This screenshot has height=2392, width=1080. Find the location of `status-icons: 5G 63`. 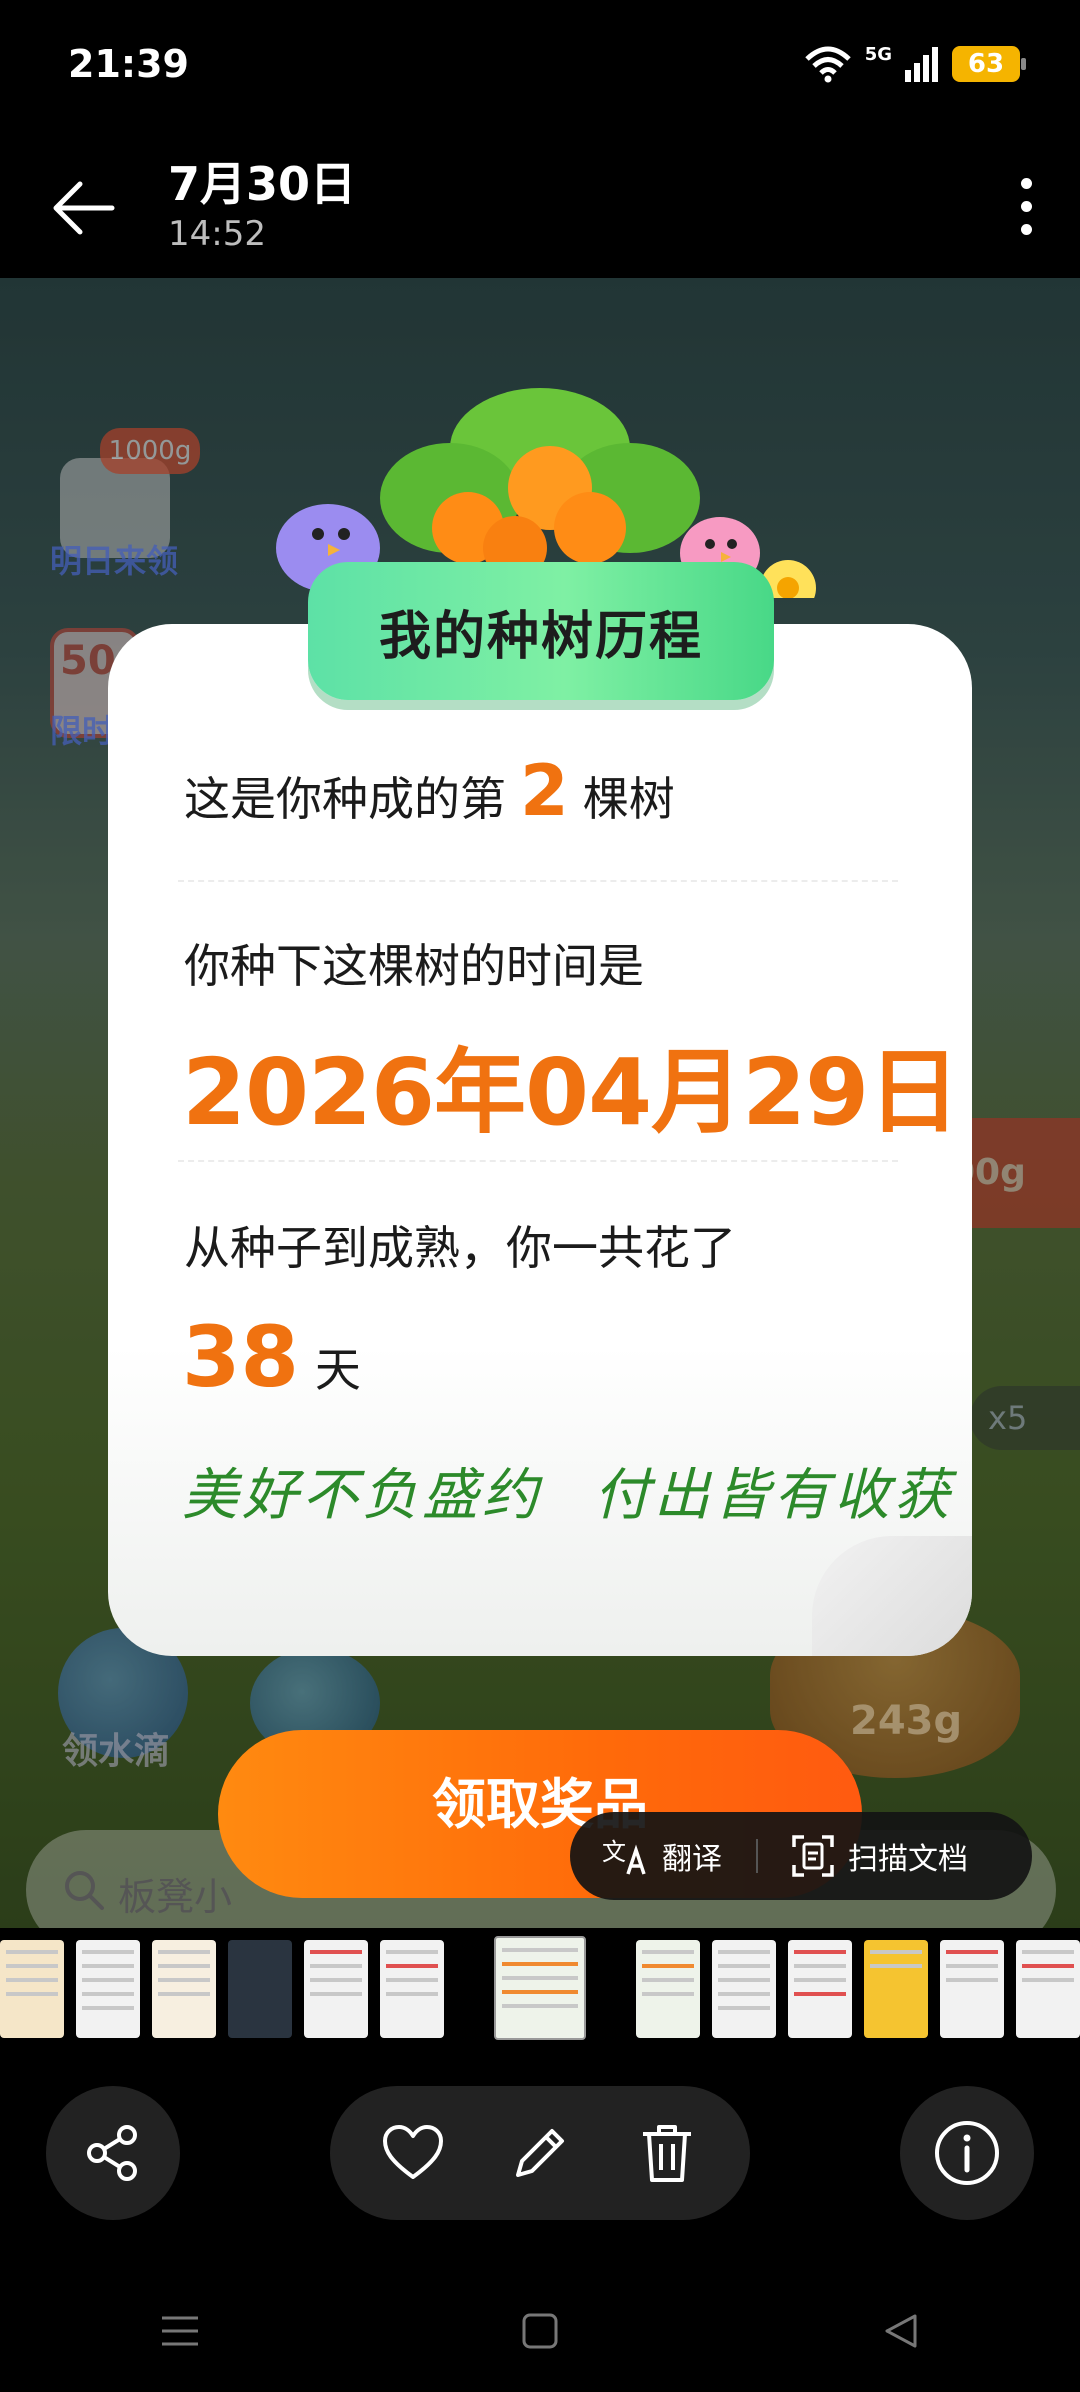

status-icons: 5G 63 is located at coordinates (914, 64).